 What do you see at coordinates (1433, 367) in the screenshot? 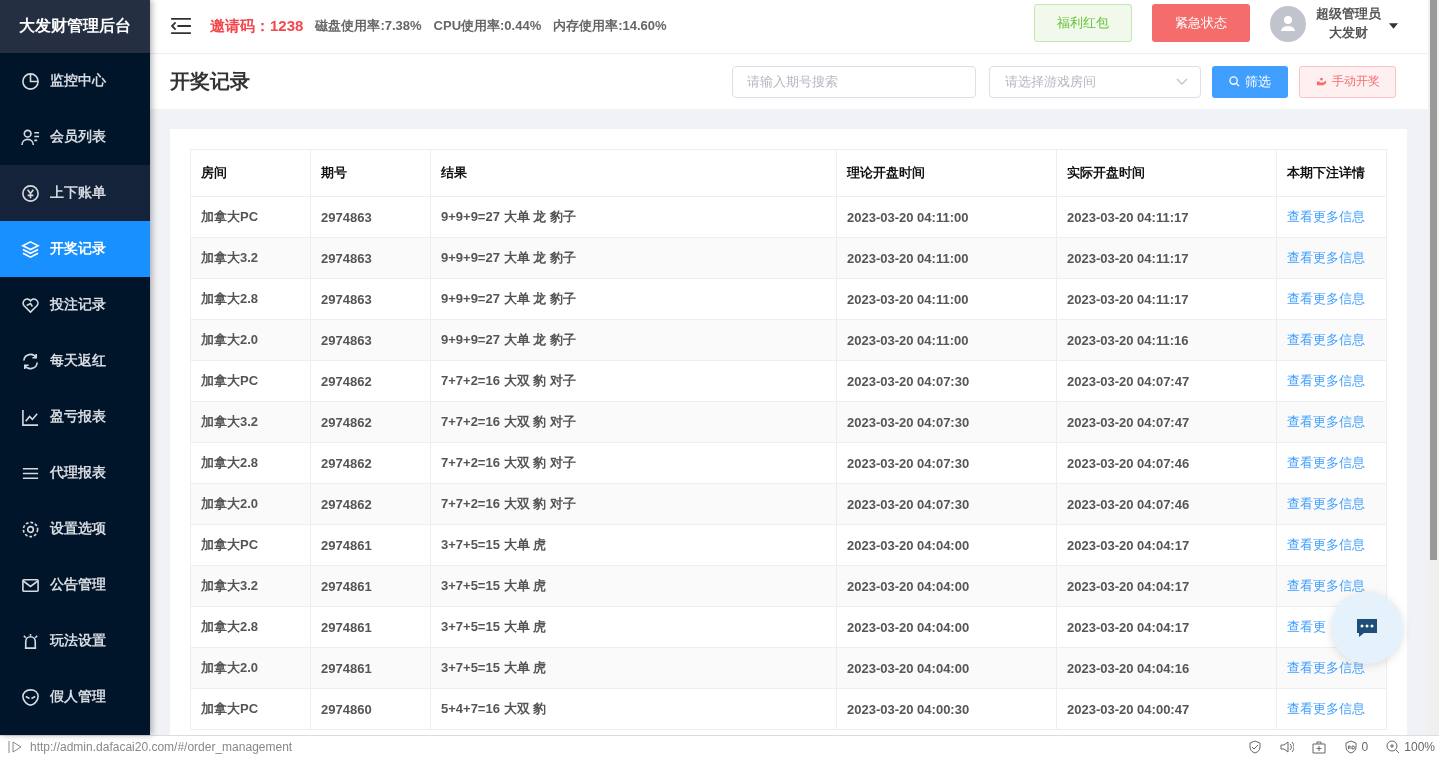
I see `scrollbar` at bounding box center [1433, 367].